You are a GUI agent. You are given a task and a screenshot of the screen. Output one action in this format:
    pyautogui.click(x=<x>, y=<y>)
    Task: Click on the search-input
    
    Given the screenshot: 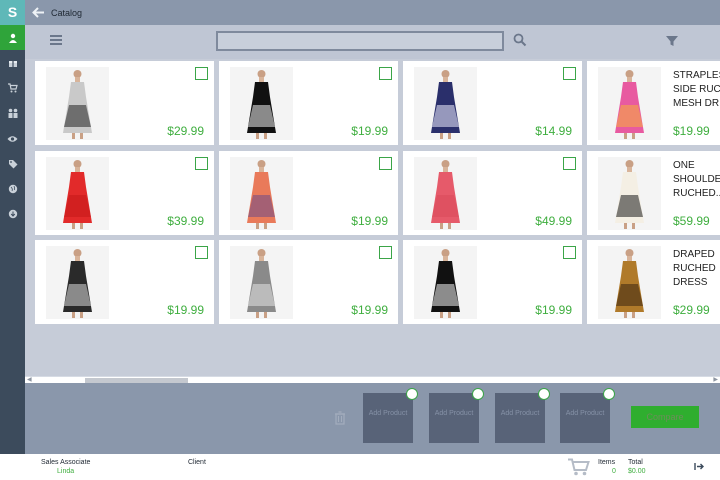 What is the action you would take?
    pyautogui.click(x=360, y=41)
    